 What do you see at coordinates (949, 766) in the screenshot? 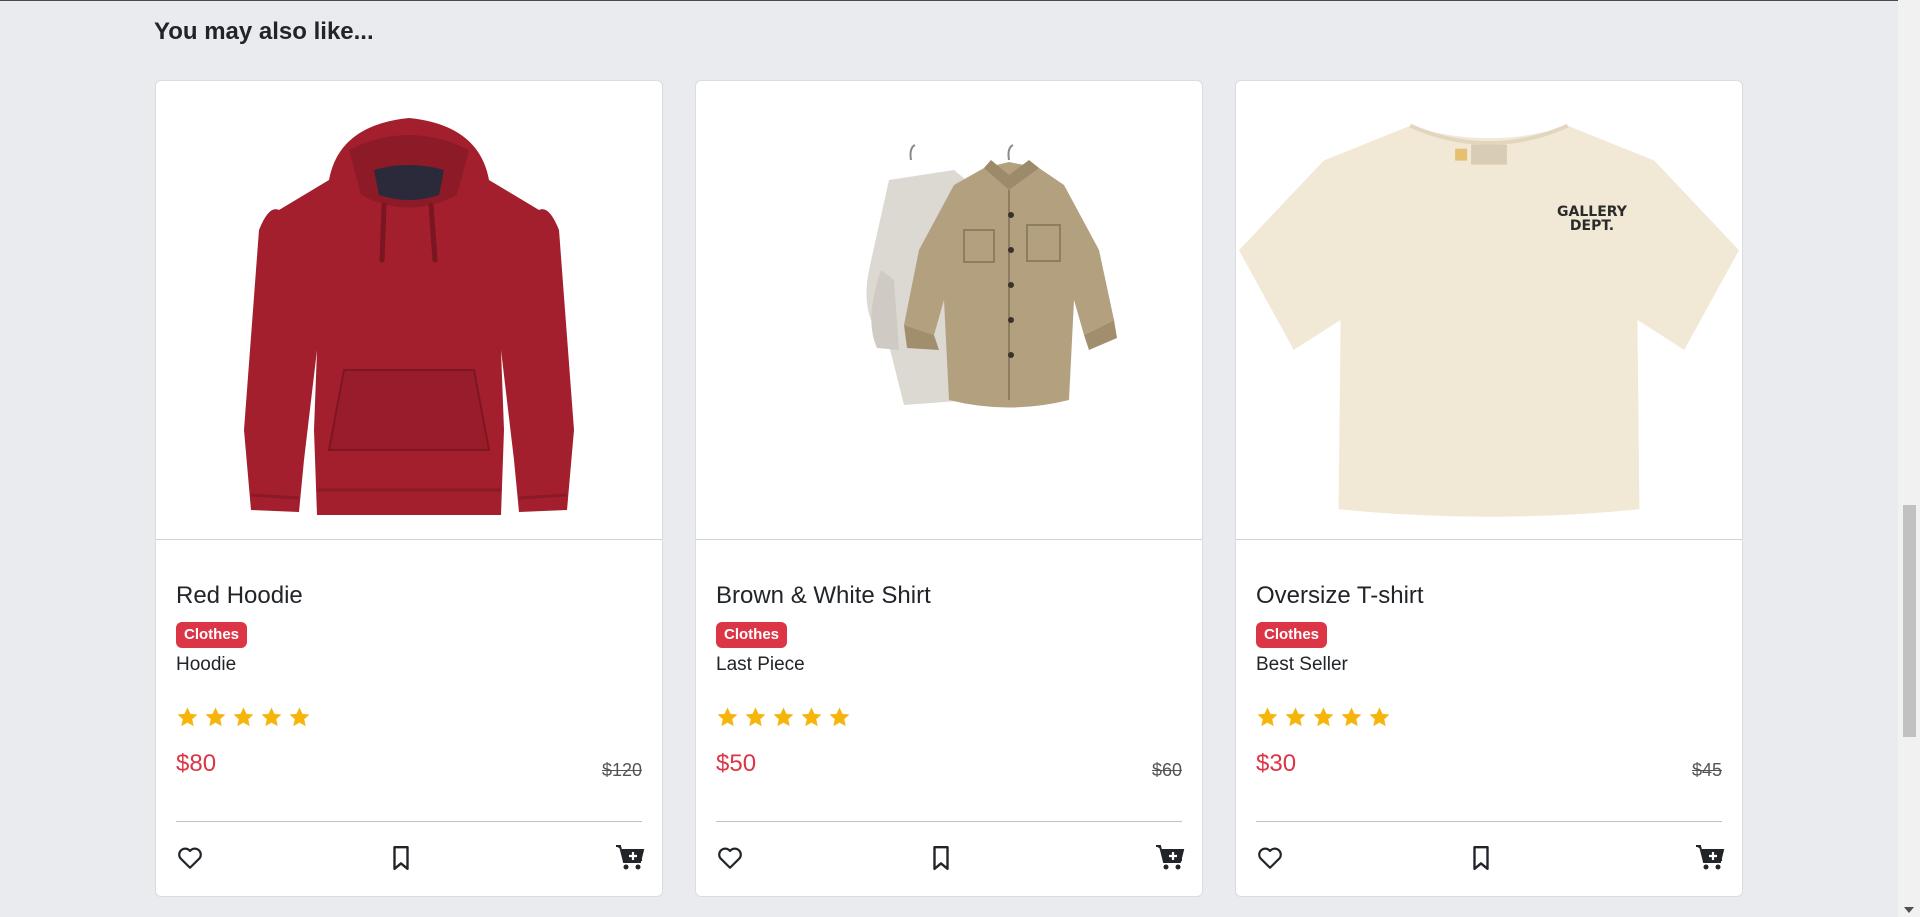
I see `price-row: $50 $60` at bounding box center [949, 766].